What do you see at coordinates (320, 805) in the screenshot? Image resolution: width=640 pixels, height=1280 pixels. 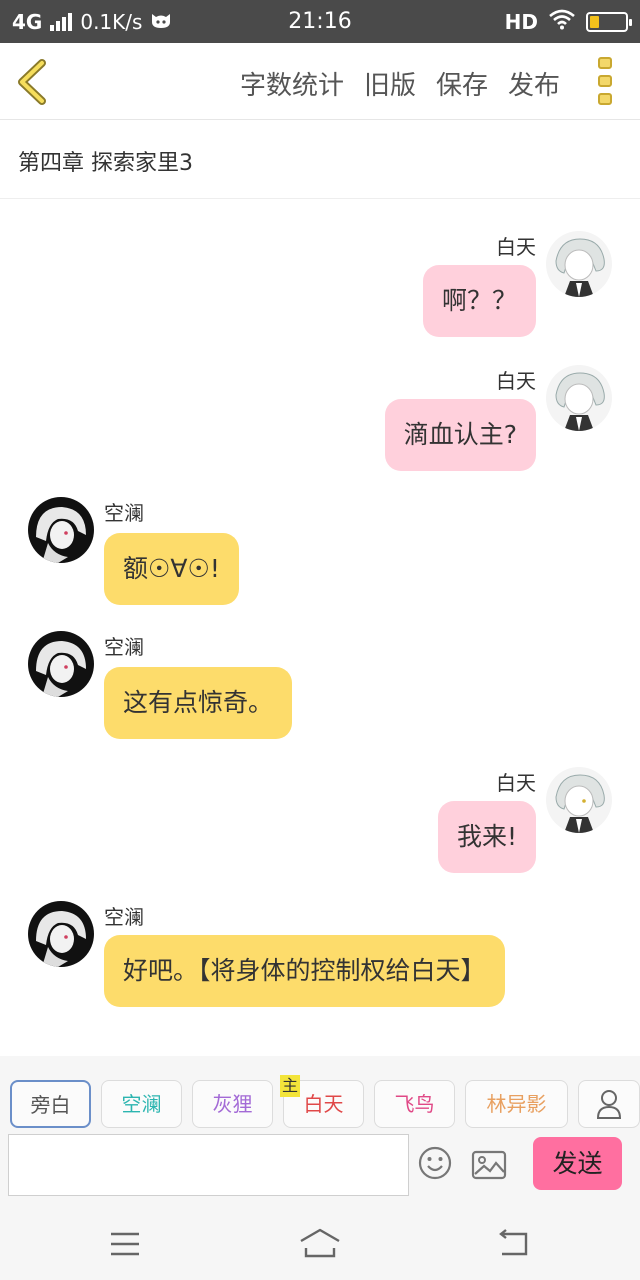 I see `message-item: 白天 我来!` at bounding box center [320, 805].